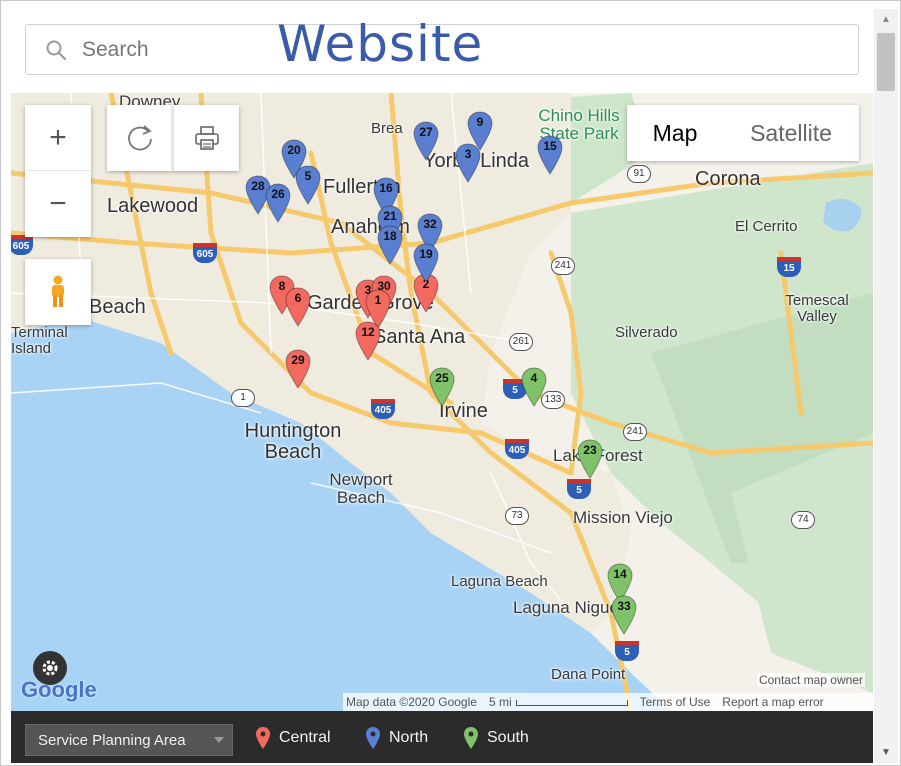  What do you see at coordinates (550, 146) in the screenshot?
I see `marker-label: 15` at bounding box center [550, 146].